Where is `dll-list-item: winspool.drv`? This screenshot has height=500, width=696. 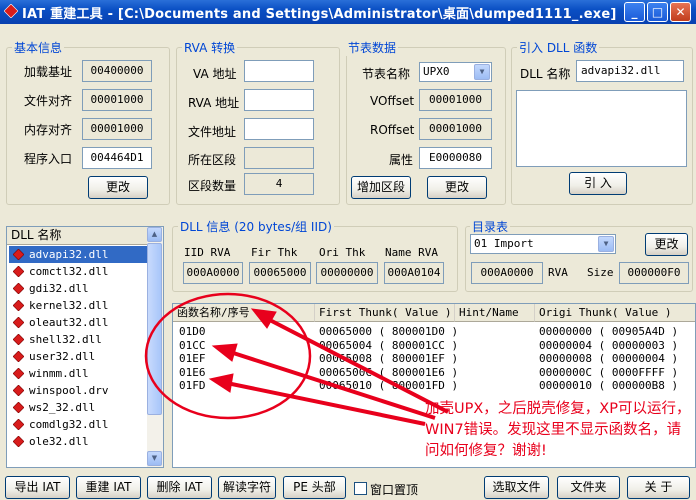
dll-list-item: winspool.drv is located at coordinates (78, 390).